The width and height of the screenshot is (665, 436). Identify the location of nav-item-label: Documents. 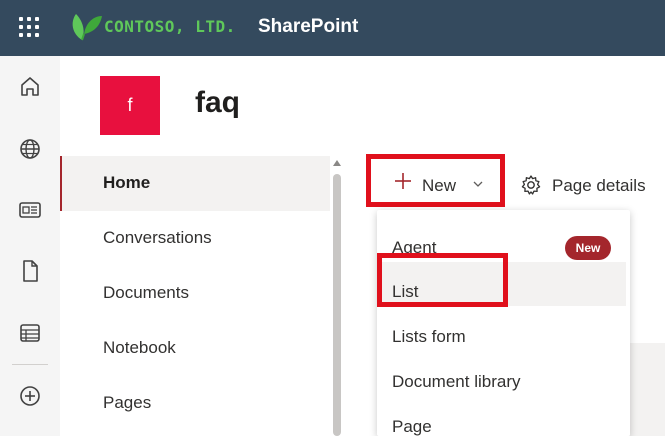
(146, 292).